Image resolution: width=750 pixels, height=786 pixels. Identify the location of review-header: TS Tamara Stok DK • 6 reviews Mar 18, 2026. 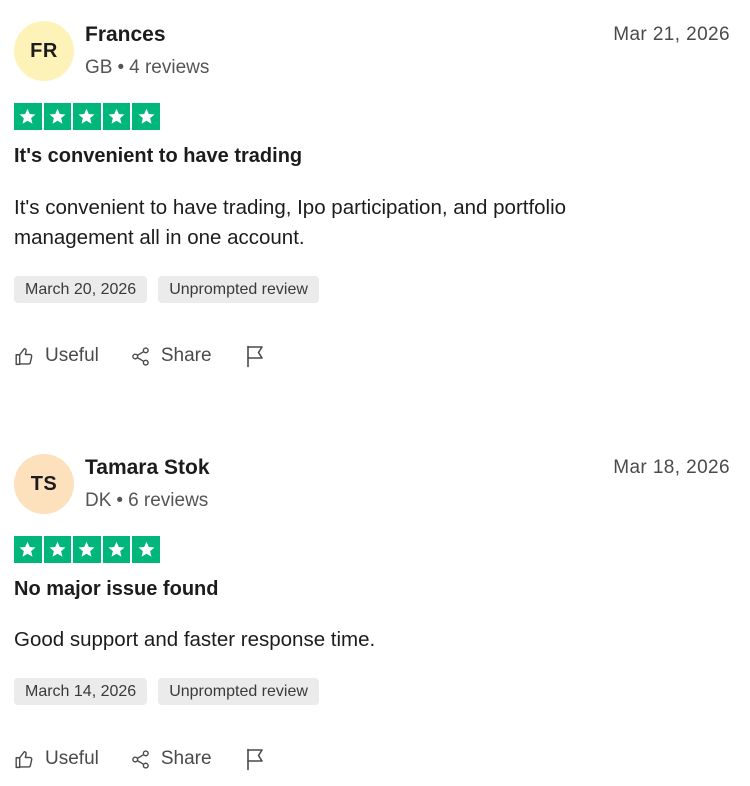
(372, 485).